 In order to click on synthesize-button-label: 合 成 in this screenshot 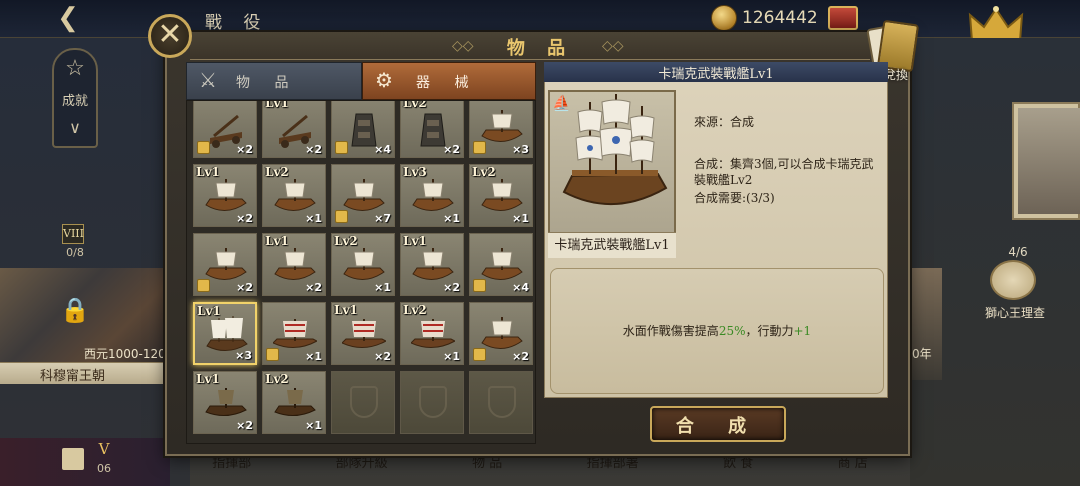, I will do `click(718, 425)`.